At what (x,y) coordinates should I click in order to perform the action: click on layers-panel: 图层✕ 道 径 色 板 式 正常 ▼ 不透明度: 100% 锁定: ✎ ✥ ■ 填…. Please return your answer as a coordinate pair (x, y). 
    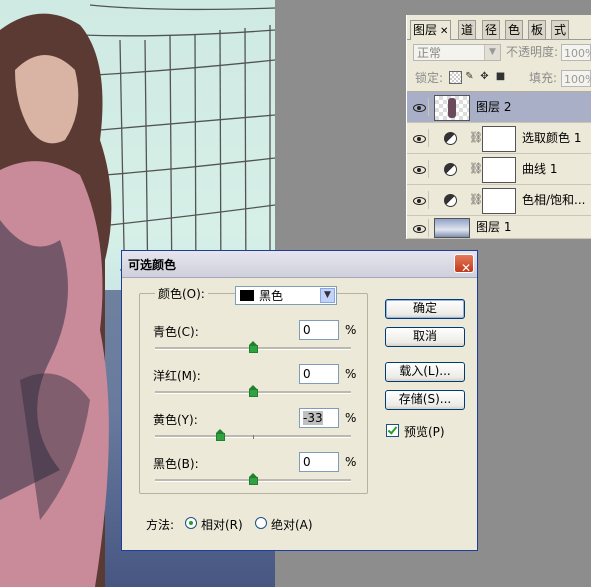
    Looking at the image, I should click on (498, 127).